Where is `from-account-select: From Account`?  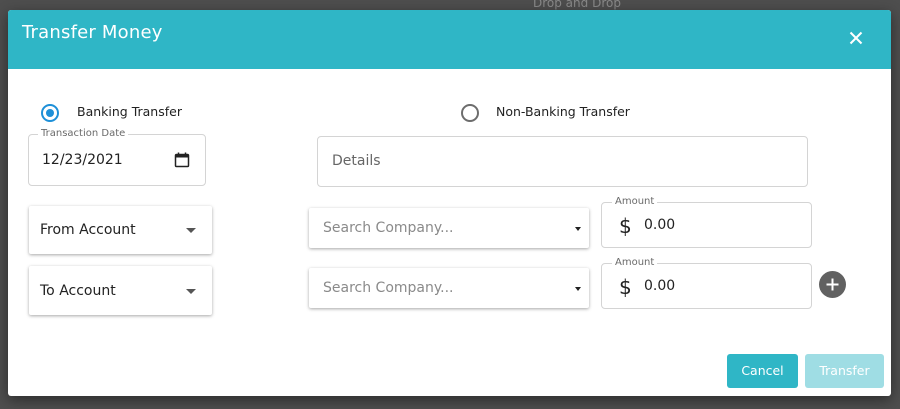
from-account-select: From Account is located at coordinates (120, 230).